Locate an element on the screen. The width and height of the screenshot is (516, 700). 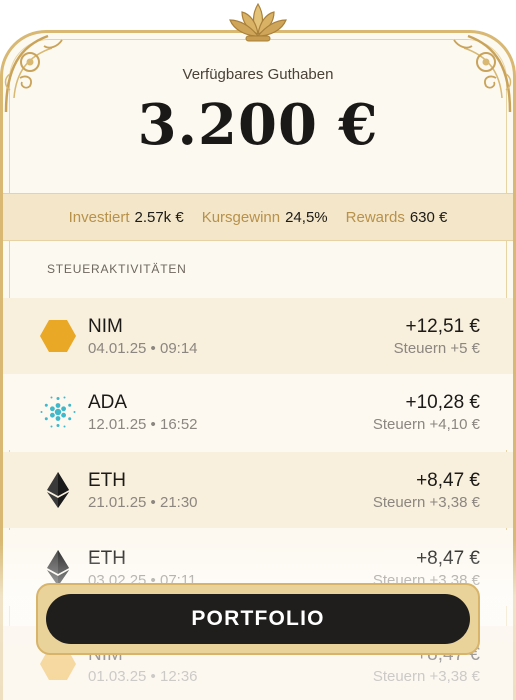
activity-datetime: 01.03.25 • 12:36 is located at coordinates (143, 676).